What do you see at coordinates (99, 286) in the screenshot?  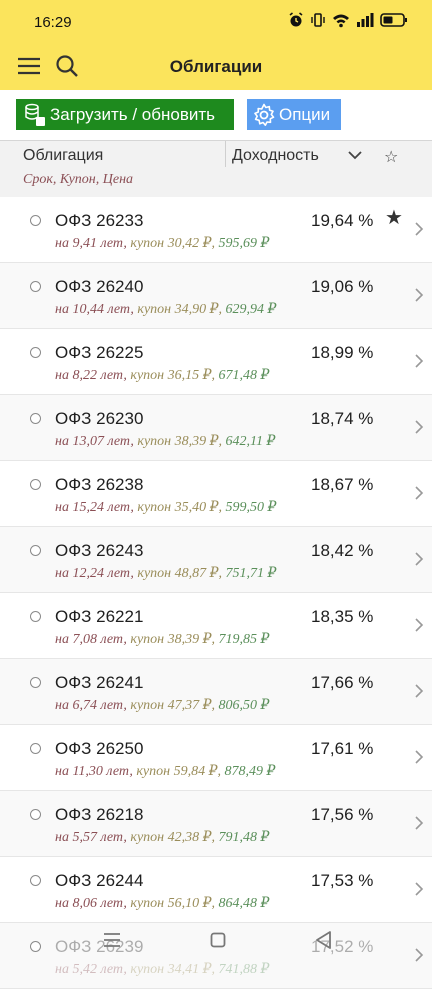 I see `bond-name: ОФЗ 26240` at bounding box center [99, 286].